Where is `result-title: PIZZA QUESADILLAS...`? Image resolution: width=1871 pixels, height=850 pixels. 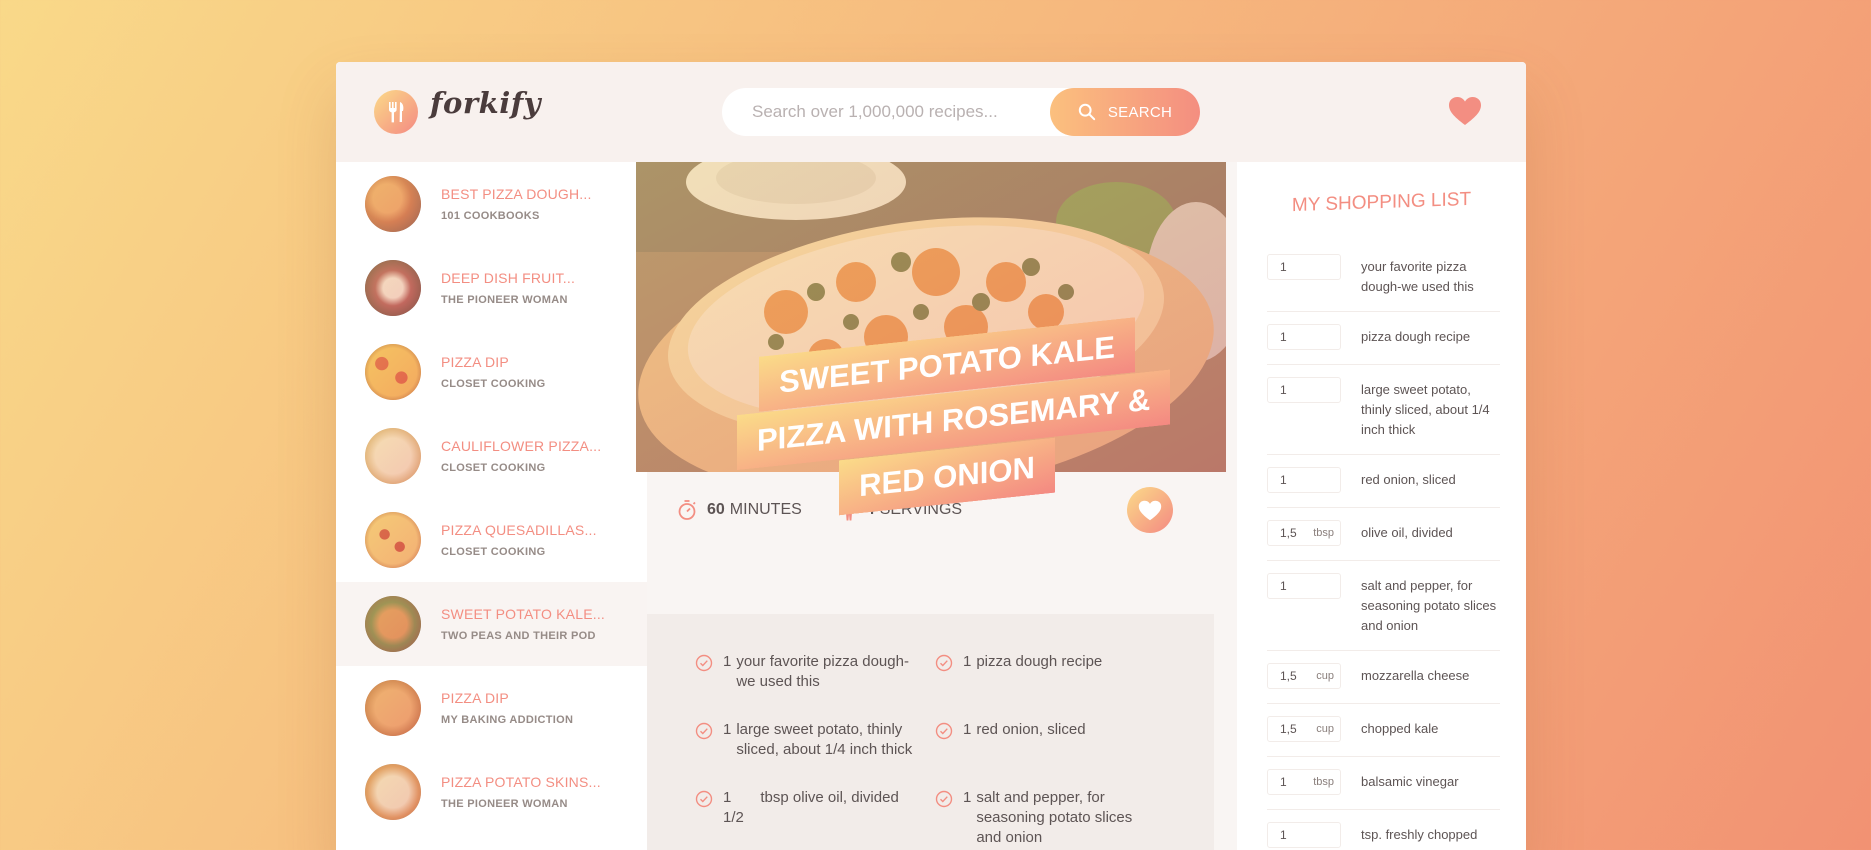 result-title: PIZZA QUESADILLAS... is located at coordinates (519, 530).